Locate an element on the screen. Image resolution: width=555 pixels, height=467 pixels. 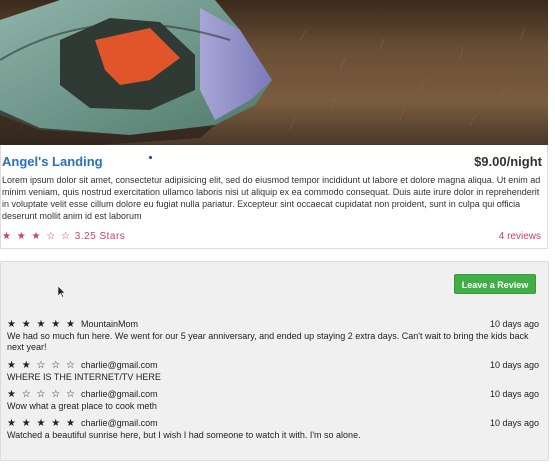
rating-stars-icon: ★ ★ ★ ☆ ☆ is located at coordinates (37, 236).